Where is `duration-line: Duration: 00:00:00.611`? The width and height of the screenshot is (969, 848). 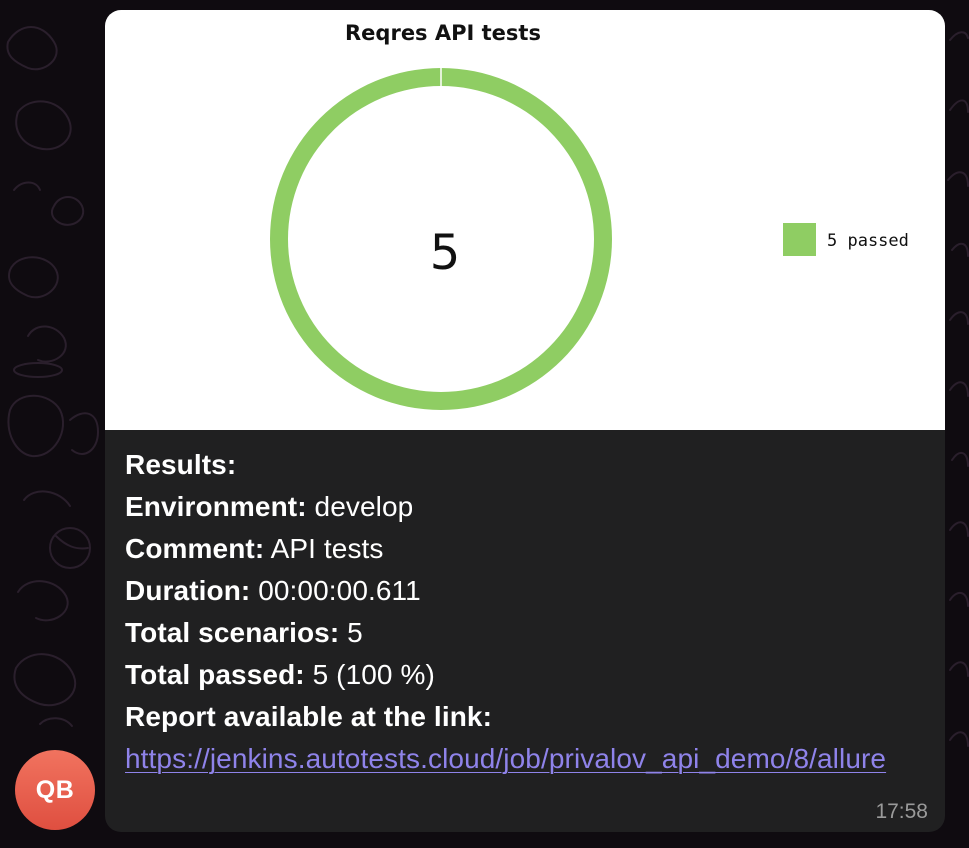 duration-line: Duration: 00:00:00.611 is located at coordinates (525, 591).